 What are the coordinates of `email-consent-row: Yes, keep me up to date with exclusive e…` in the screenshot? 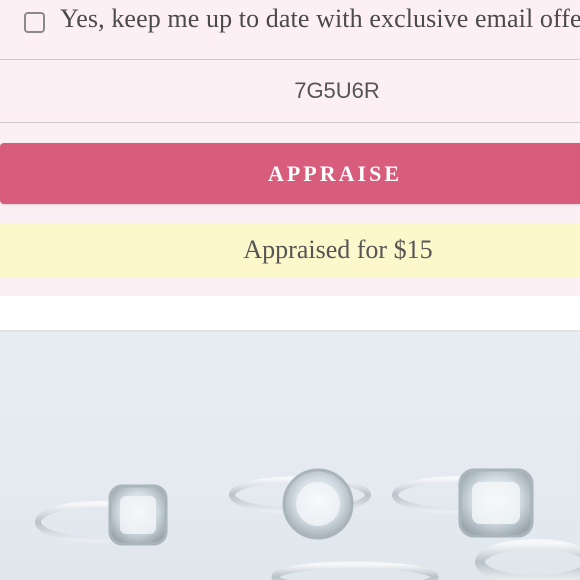 It's located at (290, 29).